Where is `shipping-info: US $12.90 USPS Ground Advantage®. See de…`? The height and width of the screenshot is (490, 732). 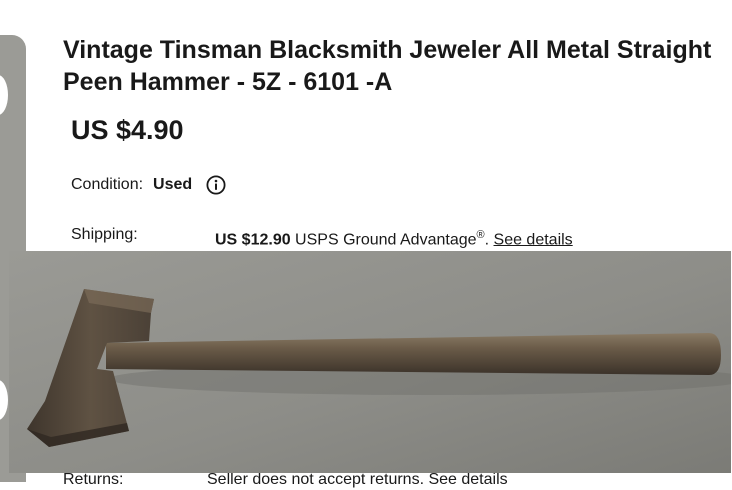
shipping-info: US $12.90 USPS Ground Advantage®. See de… is located at coordinates (394, 237).